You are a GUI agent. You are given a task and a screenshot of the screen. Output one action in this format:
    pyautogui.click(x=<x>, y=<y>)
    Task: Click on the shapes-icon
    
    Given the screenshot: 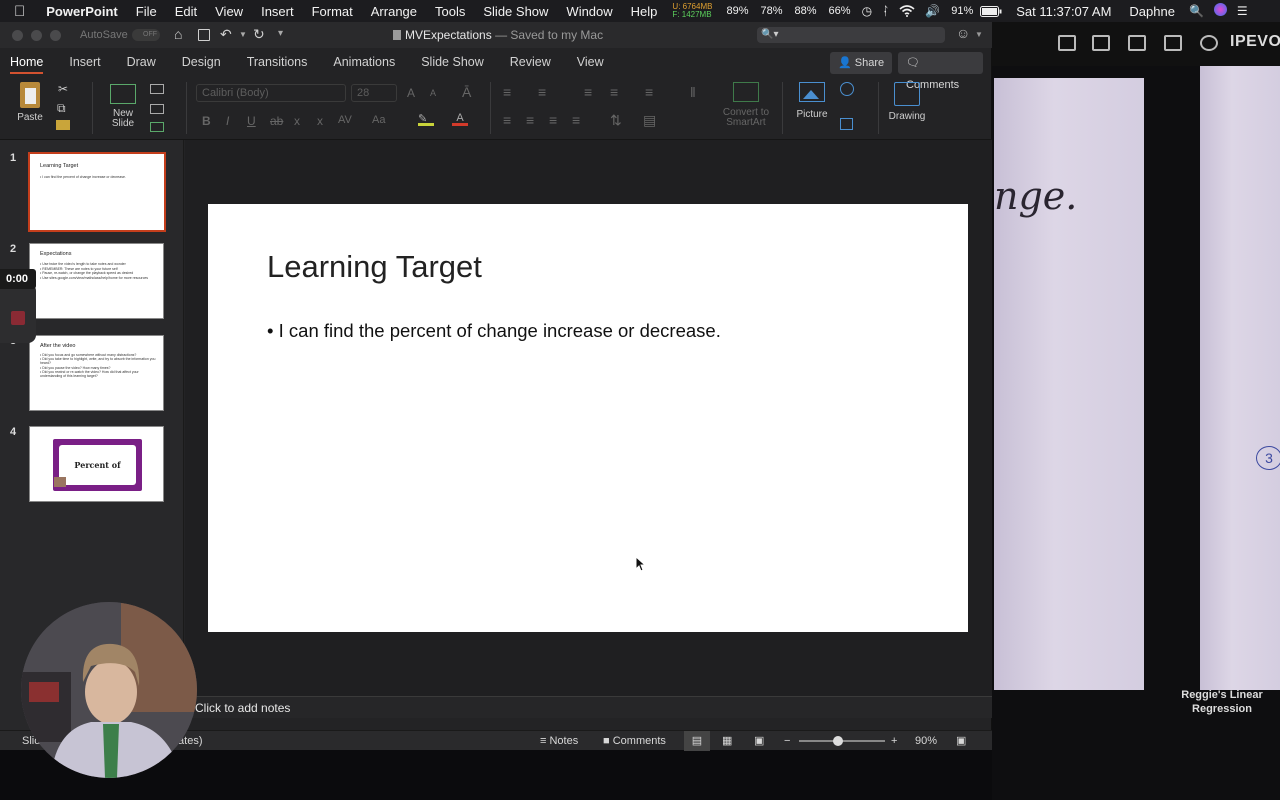 What is the action you would take?
    pyautogui.click(x=847, y=89)
    